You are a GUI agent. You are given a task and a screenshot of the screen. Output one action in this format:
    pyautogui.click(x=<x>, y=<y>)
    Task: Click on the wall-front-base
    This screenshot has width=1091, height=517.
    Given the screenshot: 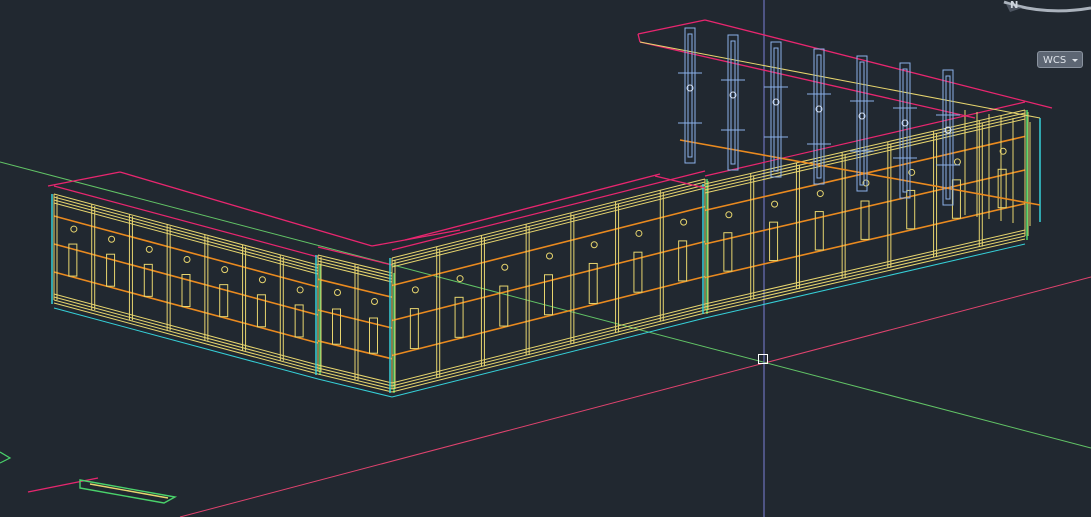 What is the action you would take?
    pyautogui.click(x=548, y=357)
    